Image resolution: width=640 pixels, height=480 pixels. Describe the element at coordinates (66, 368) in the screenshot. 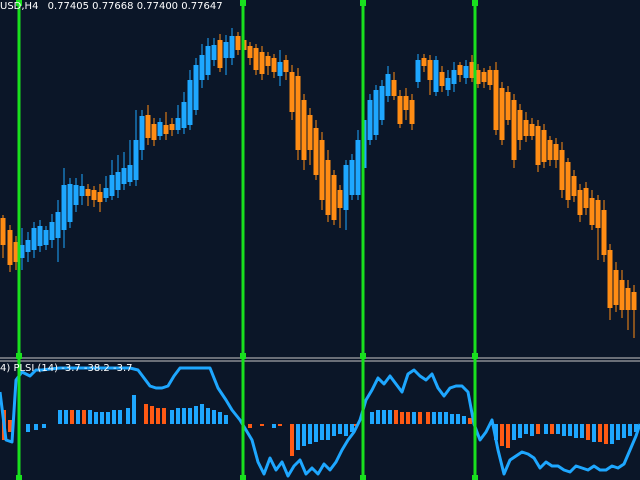

I see `indicator-header: 4) PLSI (14) -3.7 -38.2 -3.7` at that location.